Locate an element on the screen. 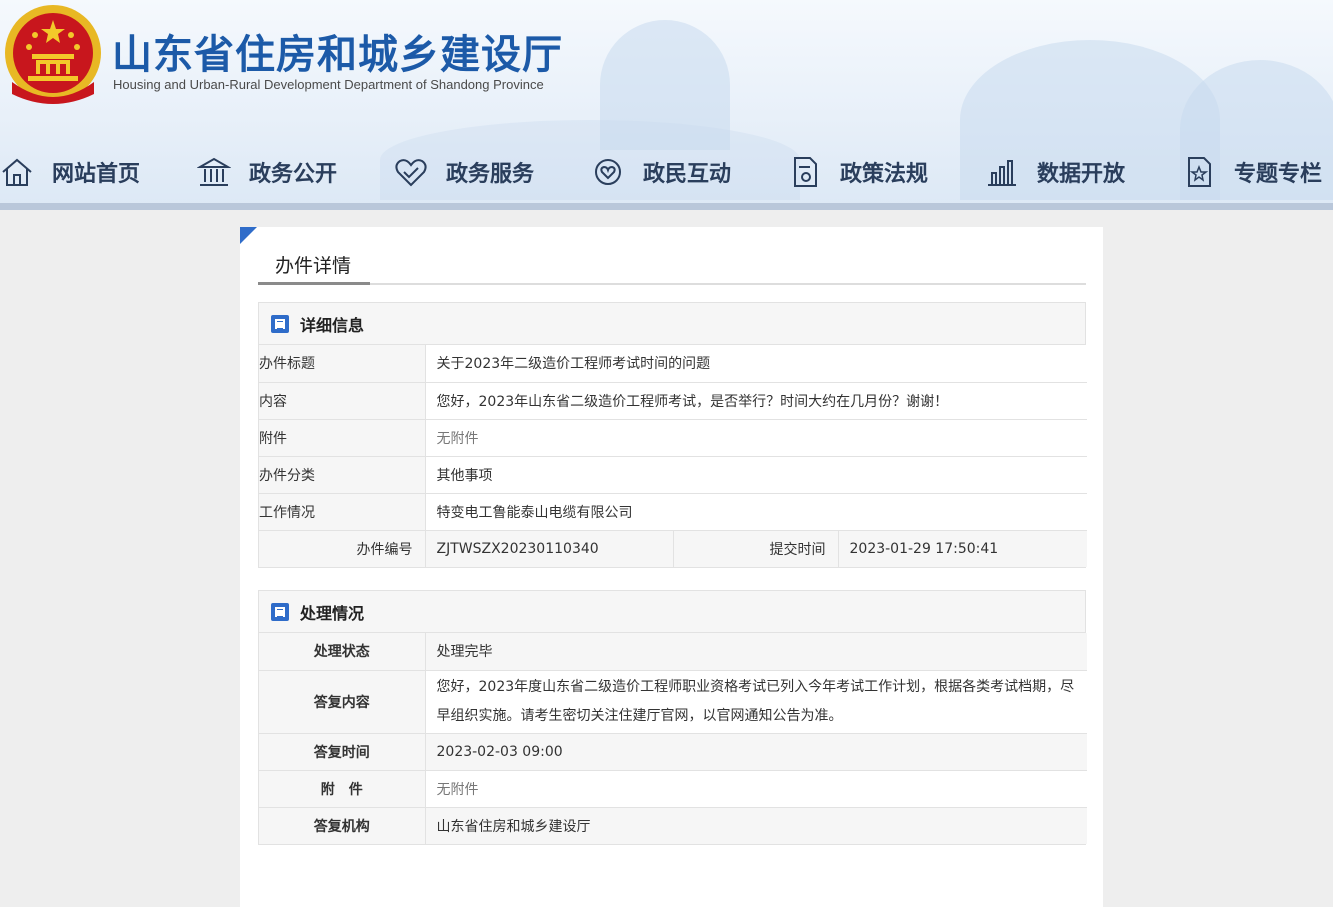 Image resolution: width=1333 pixels, height=907 pixels. nav-item-special-topics: 专题专栏 is located at coordinates (1252, 172).